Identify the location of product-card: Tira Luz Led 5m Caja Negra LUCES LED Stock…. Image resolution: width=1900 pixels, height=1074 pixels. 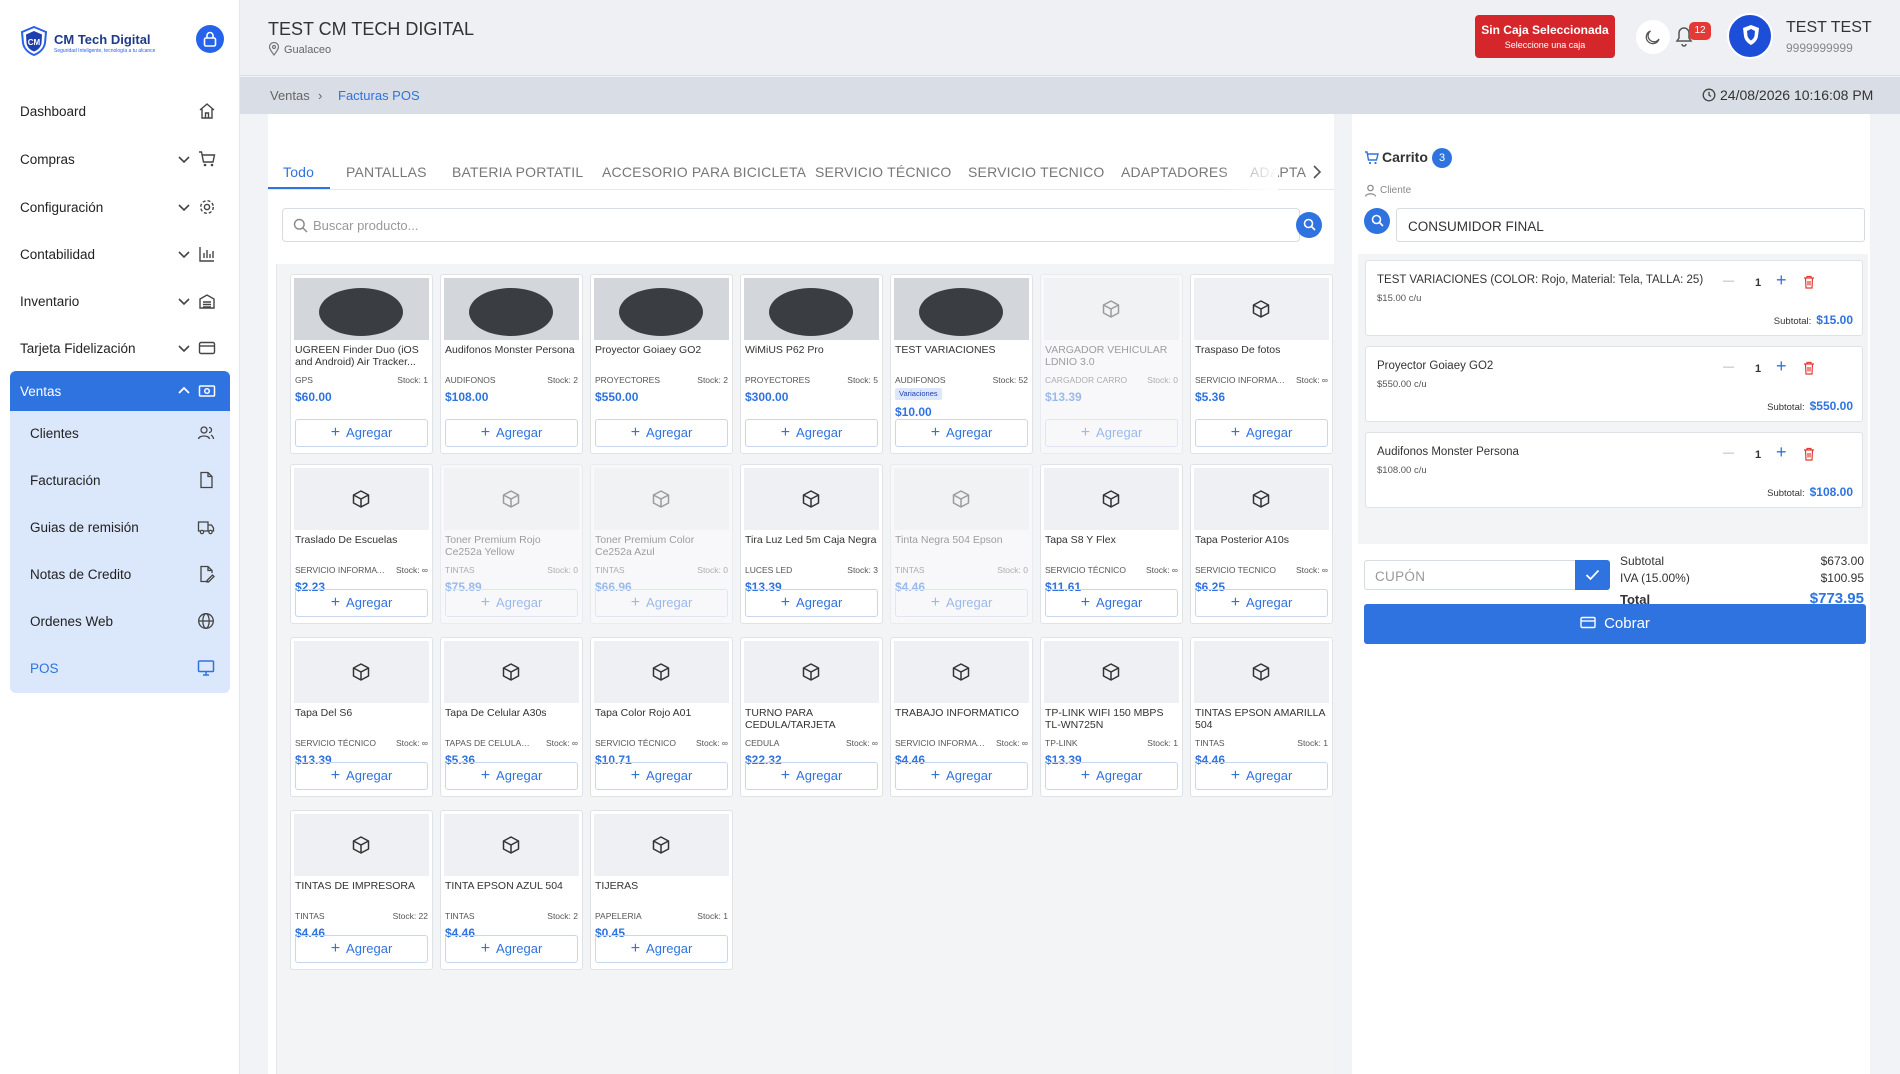
(811, 544).